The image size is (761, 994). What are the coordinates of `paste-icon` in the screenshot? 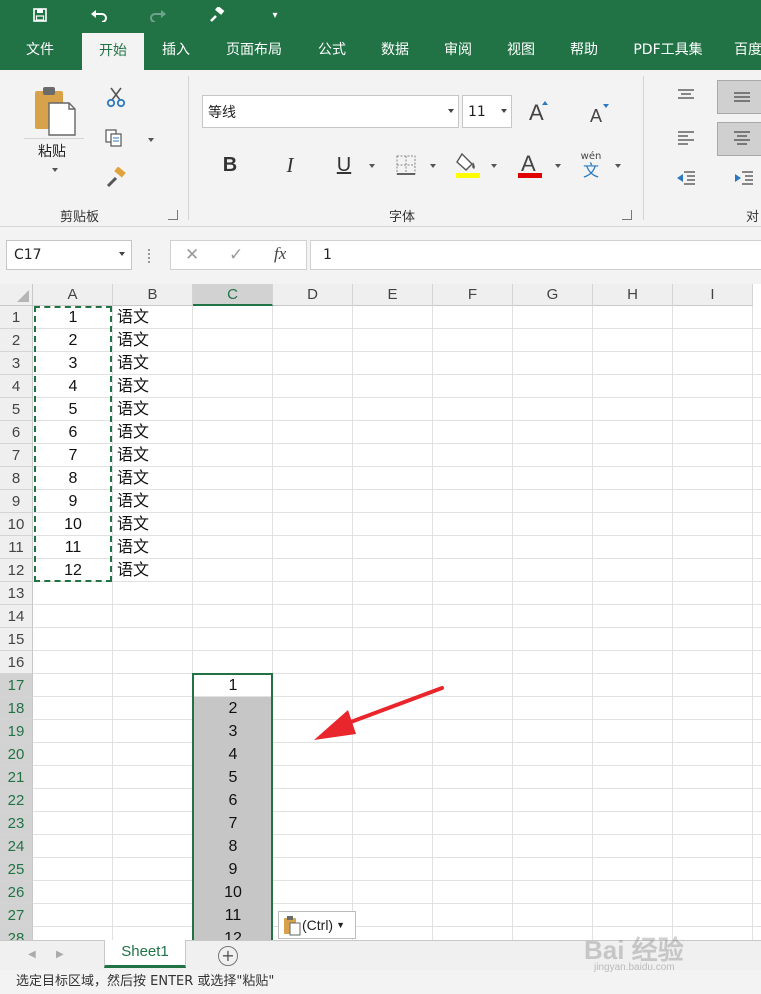 It's located at (54, 111).